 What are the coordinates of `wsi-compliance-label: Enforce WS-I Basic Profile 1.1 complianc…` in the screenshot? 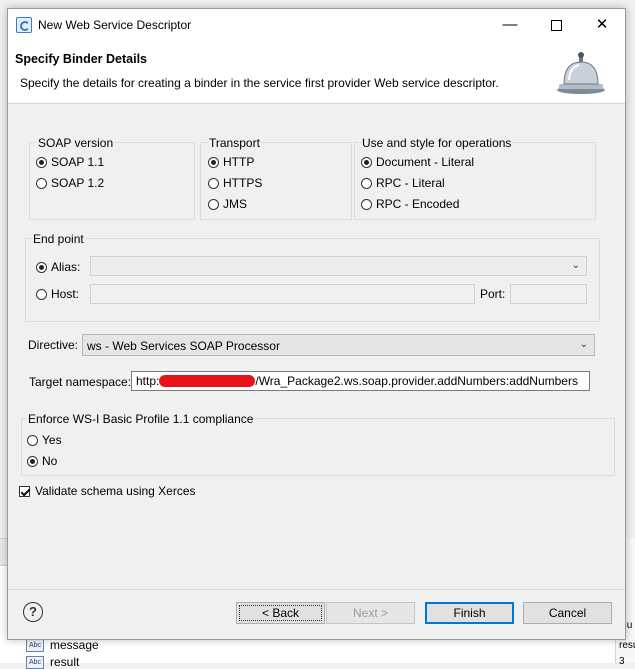 It's located at (141, 419).